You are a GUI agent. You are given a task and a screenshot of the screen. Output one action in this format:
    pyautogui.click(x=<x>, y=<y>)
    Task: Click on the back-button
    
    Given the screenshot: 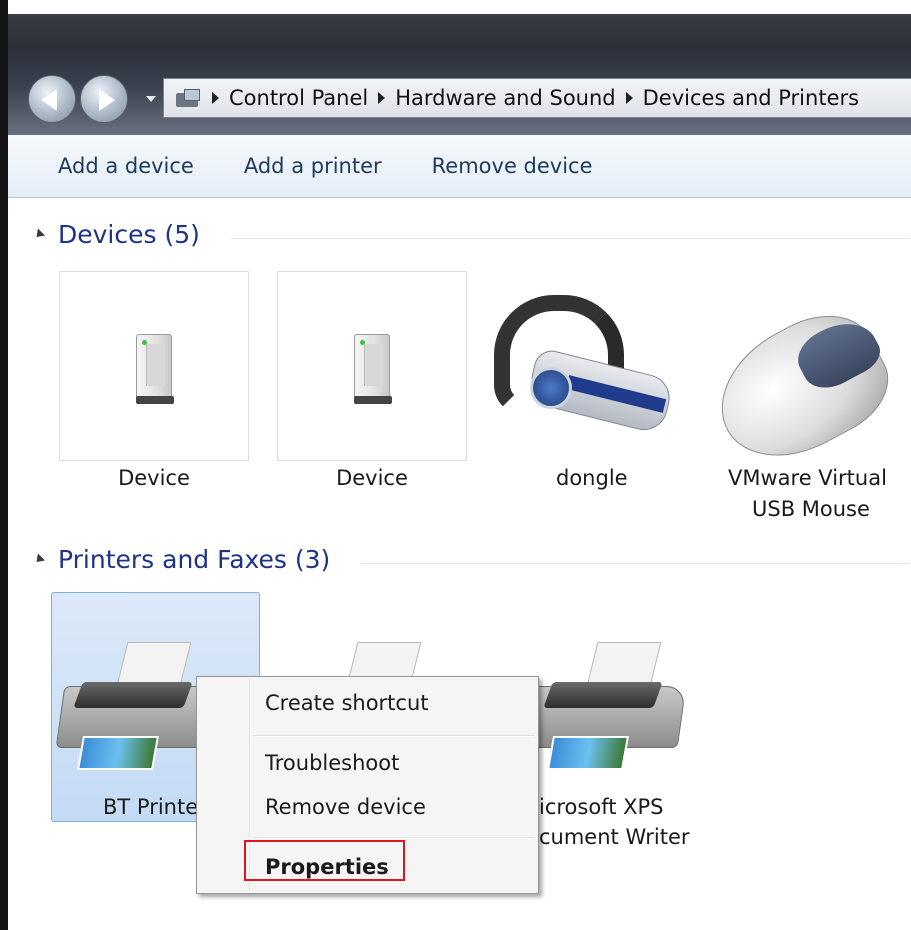 What is the action you would take?
    pyautogui.click(x=52, y=99)
    